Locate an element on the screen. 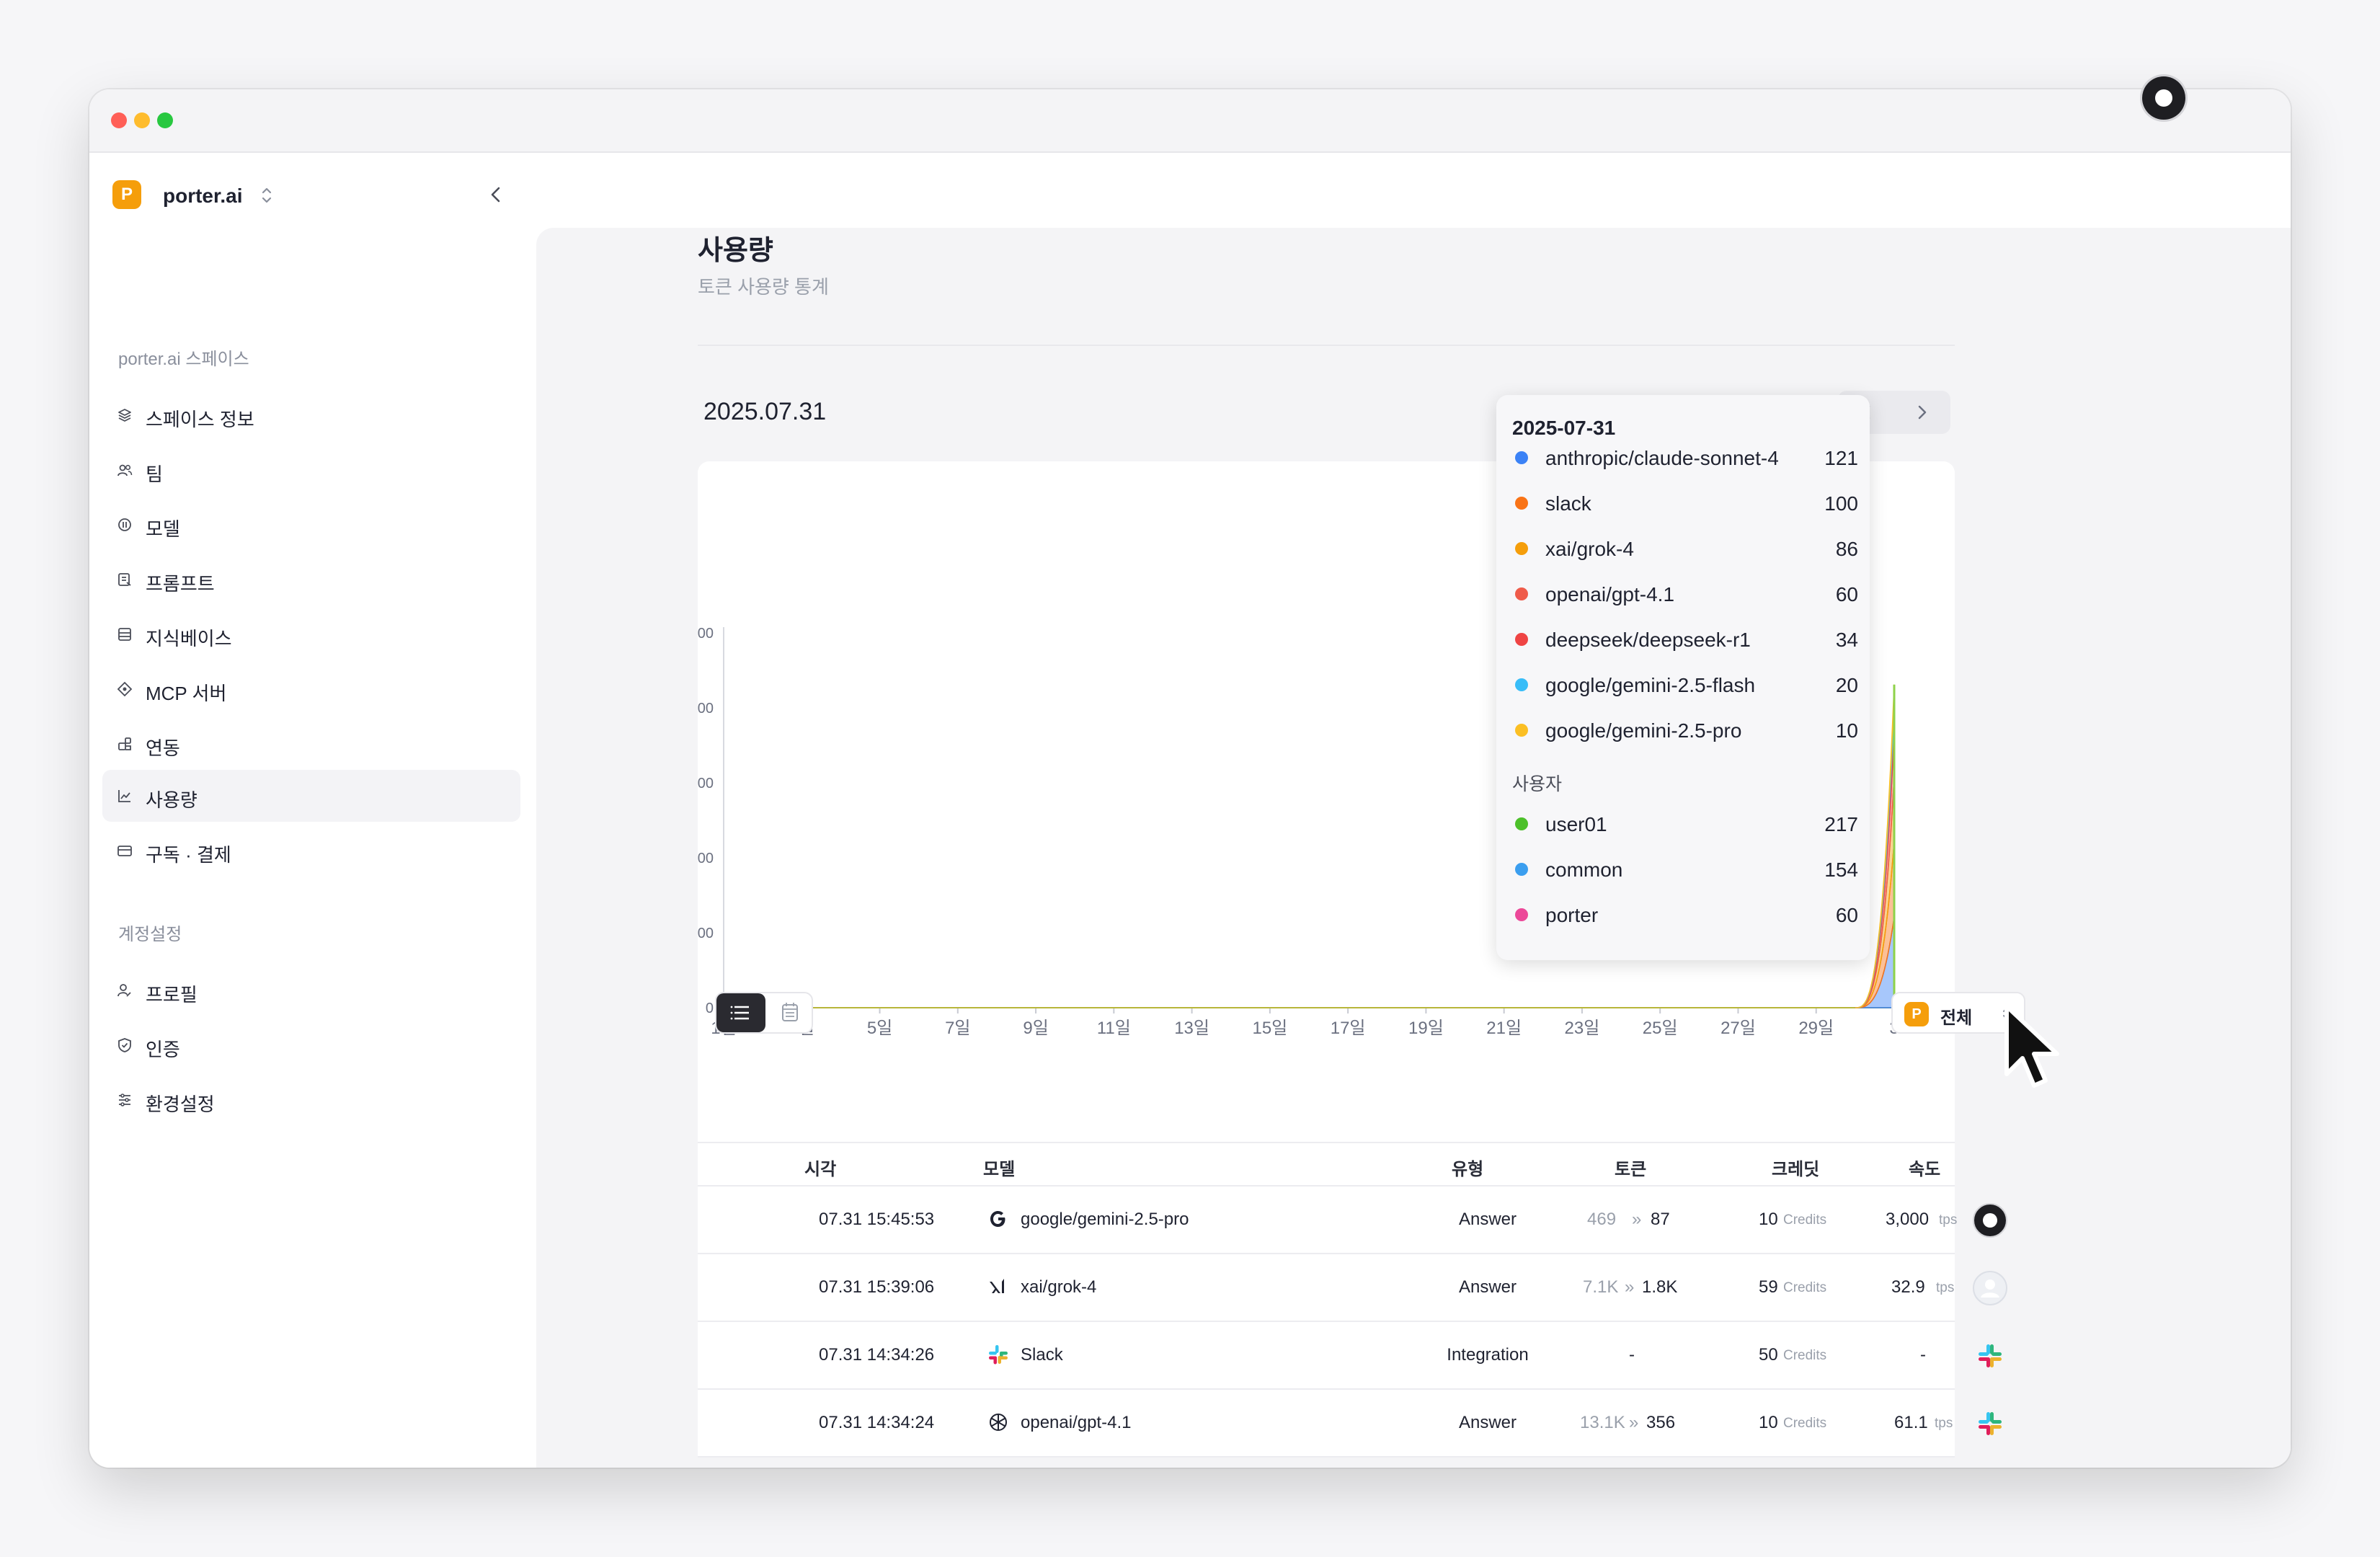 This screenshot has width=2380, height=1557. tooltip-series-value: 86 is located at coordinates (1846, 549).